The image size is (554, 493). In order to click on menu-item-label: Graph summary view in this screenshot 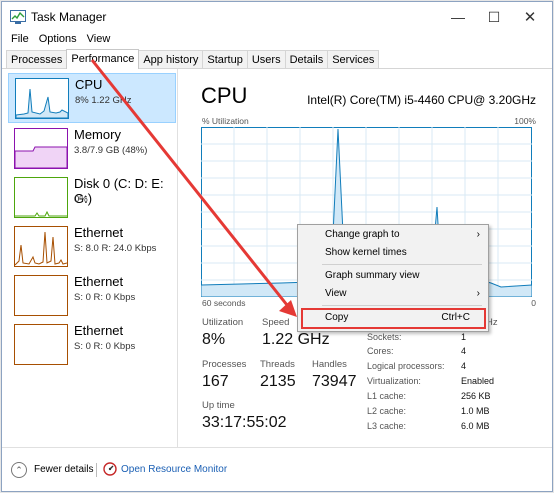, I will do `click(372, 275)`.